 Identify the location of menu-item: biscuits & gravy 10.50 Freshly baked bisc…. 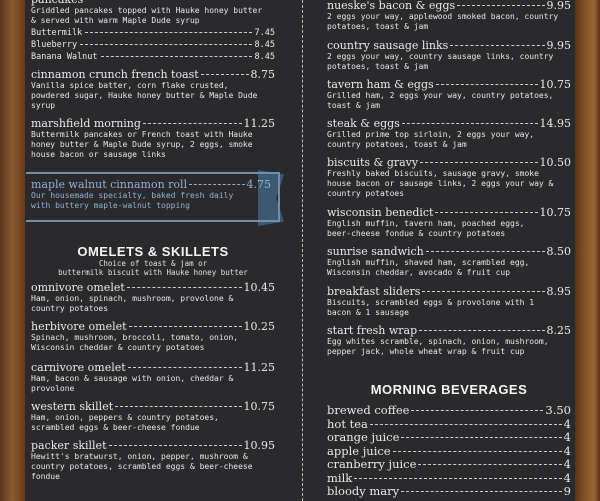
(449, 178).